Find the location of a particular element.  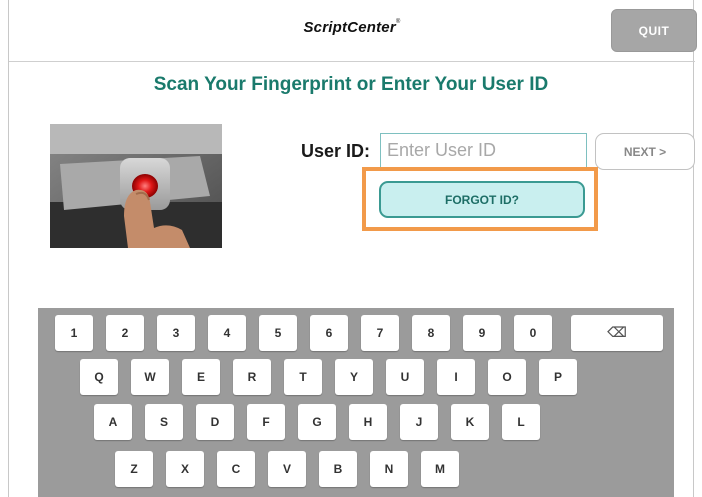

key-a: A is located at coordinates (113, 422).